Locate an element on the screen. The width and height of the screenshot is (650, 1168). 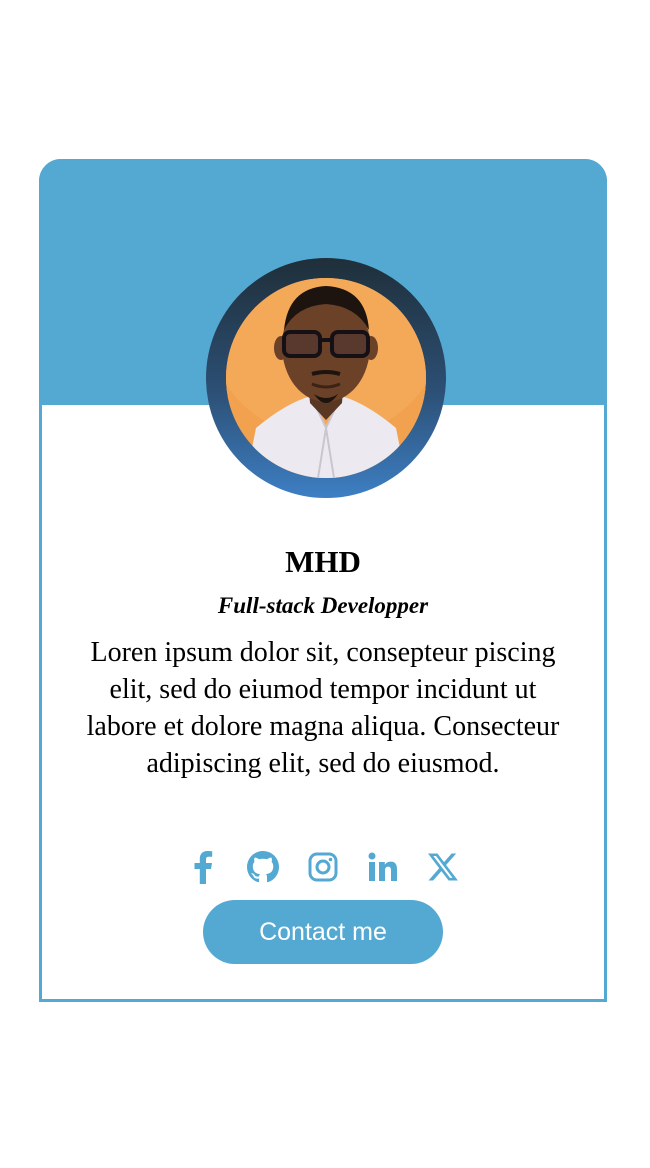
avatar-ring is located at coordinates (326, 378).